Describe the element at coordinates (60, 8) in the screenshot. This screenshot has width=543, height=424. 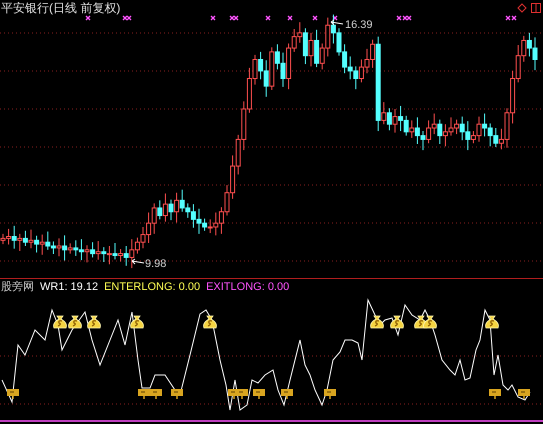
I see `chart-title: 平安银行(日线 前复权)` at that location.